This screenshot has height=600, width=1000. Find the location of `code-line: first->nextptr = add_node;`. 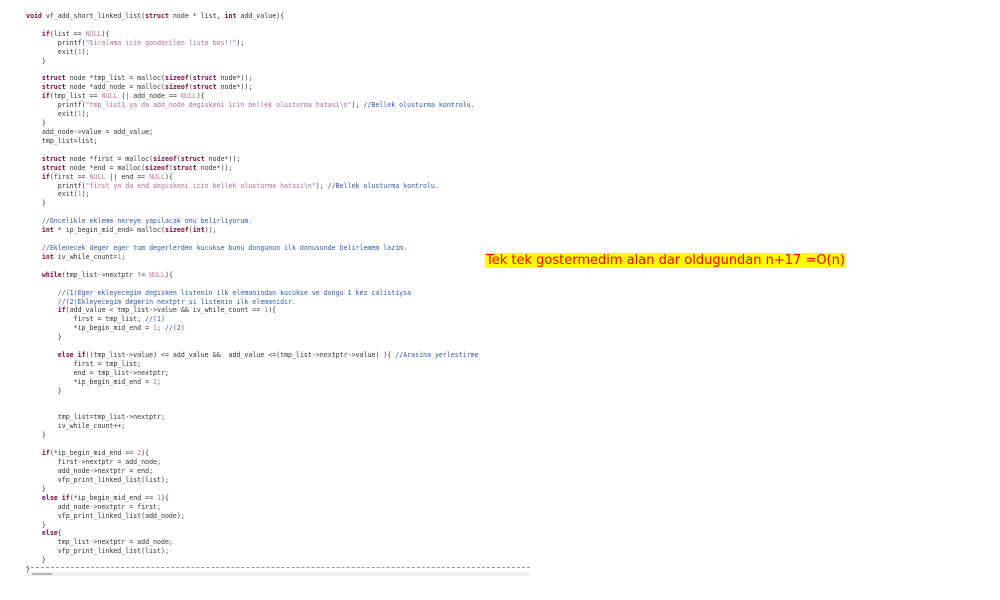

code-line: first->nextptr = add_node; is located at coordinates (93, 462).